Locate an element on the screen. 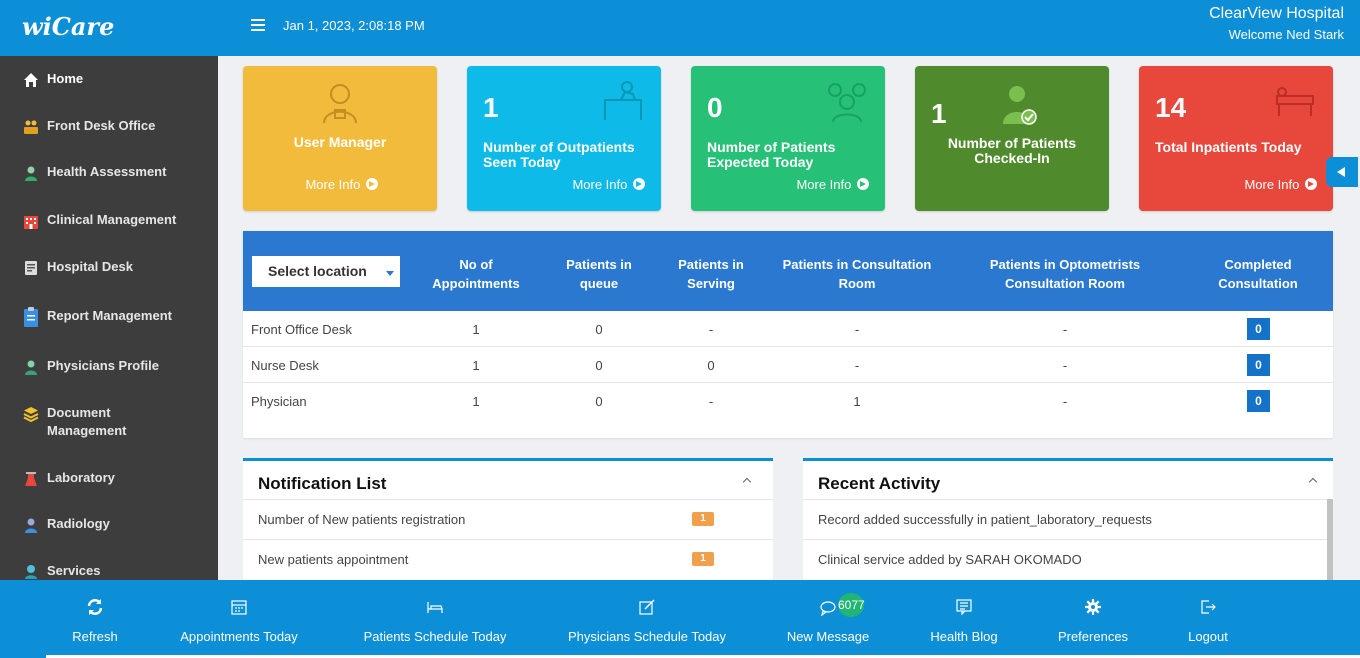 Image resolution: width=1360 pixels, height=658 pixels. header-label: No of Appointments is located at coordinates (476, 274).